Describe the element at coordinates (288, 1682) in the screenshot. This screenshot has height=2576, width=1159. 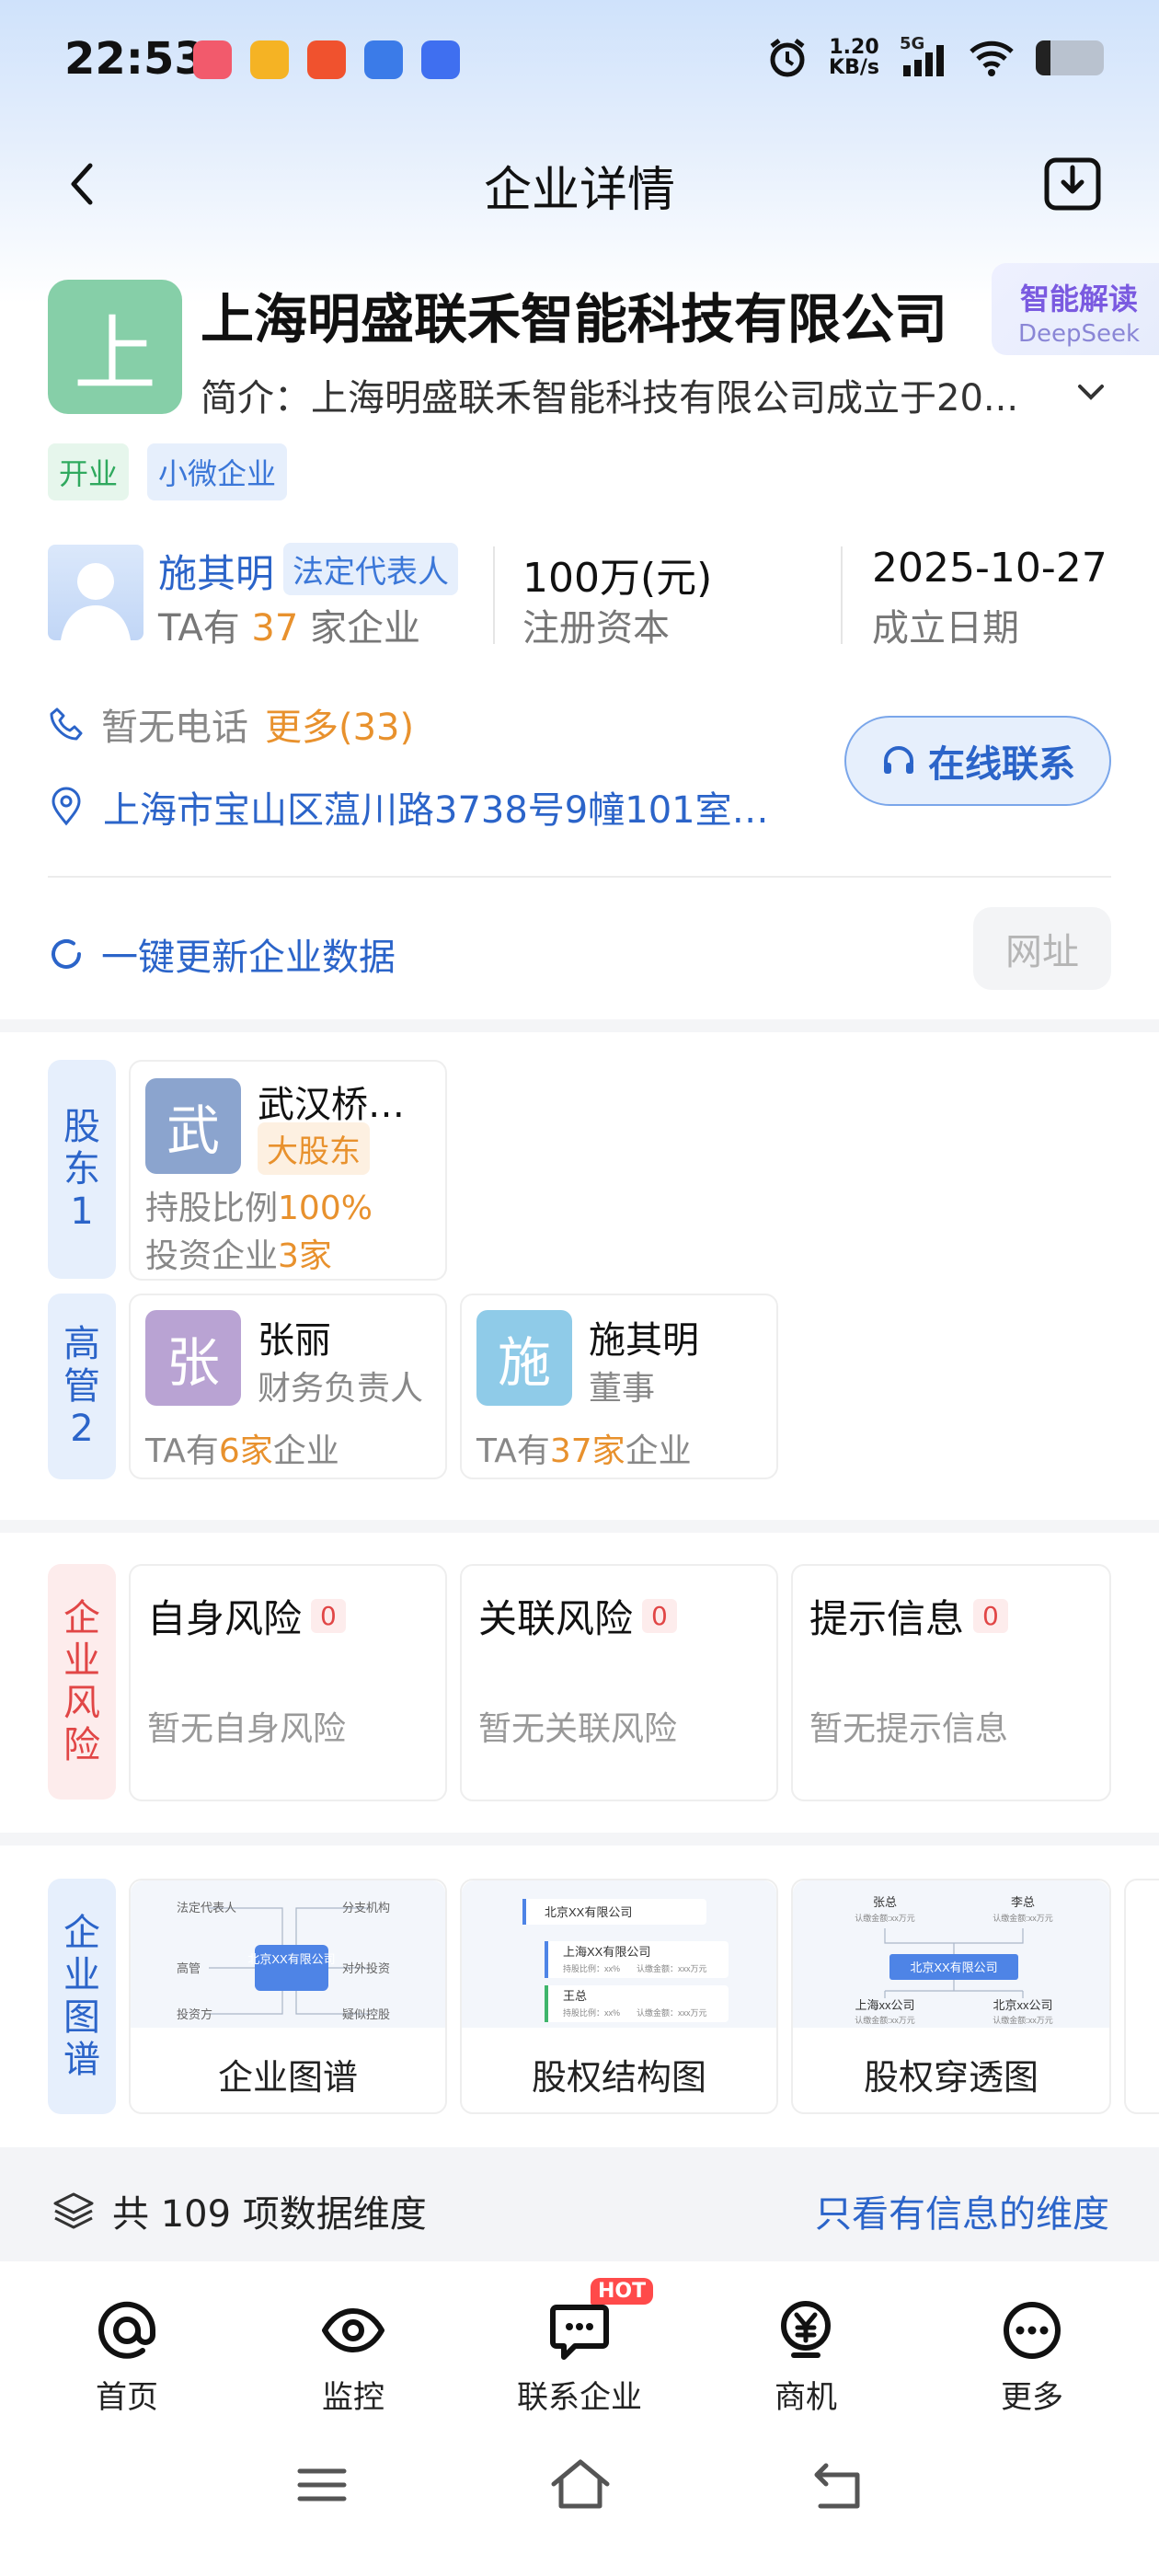
I see `self-risk-card: 自身风险 0 暂无自身风险` at that location.